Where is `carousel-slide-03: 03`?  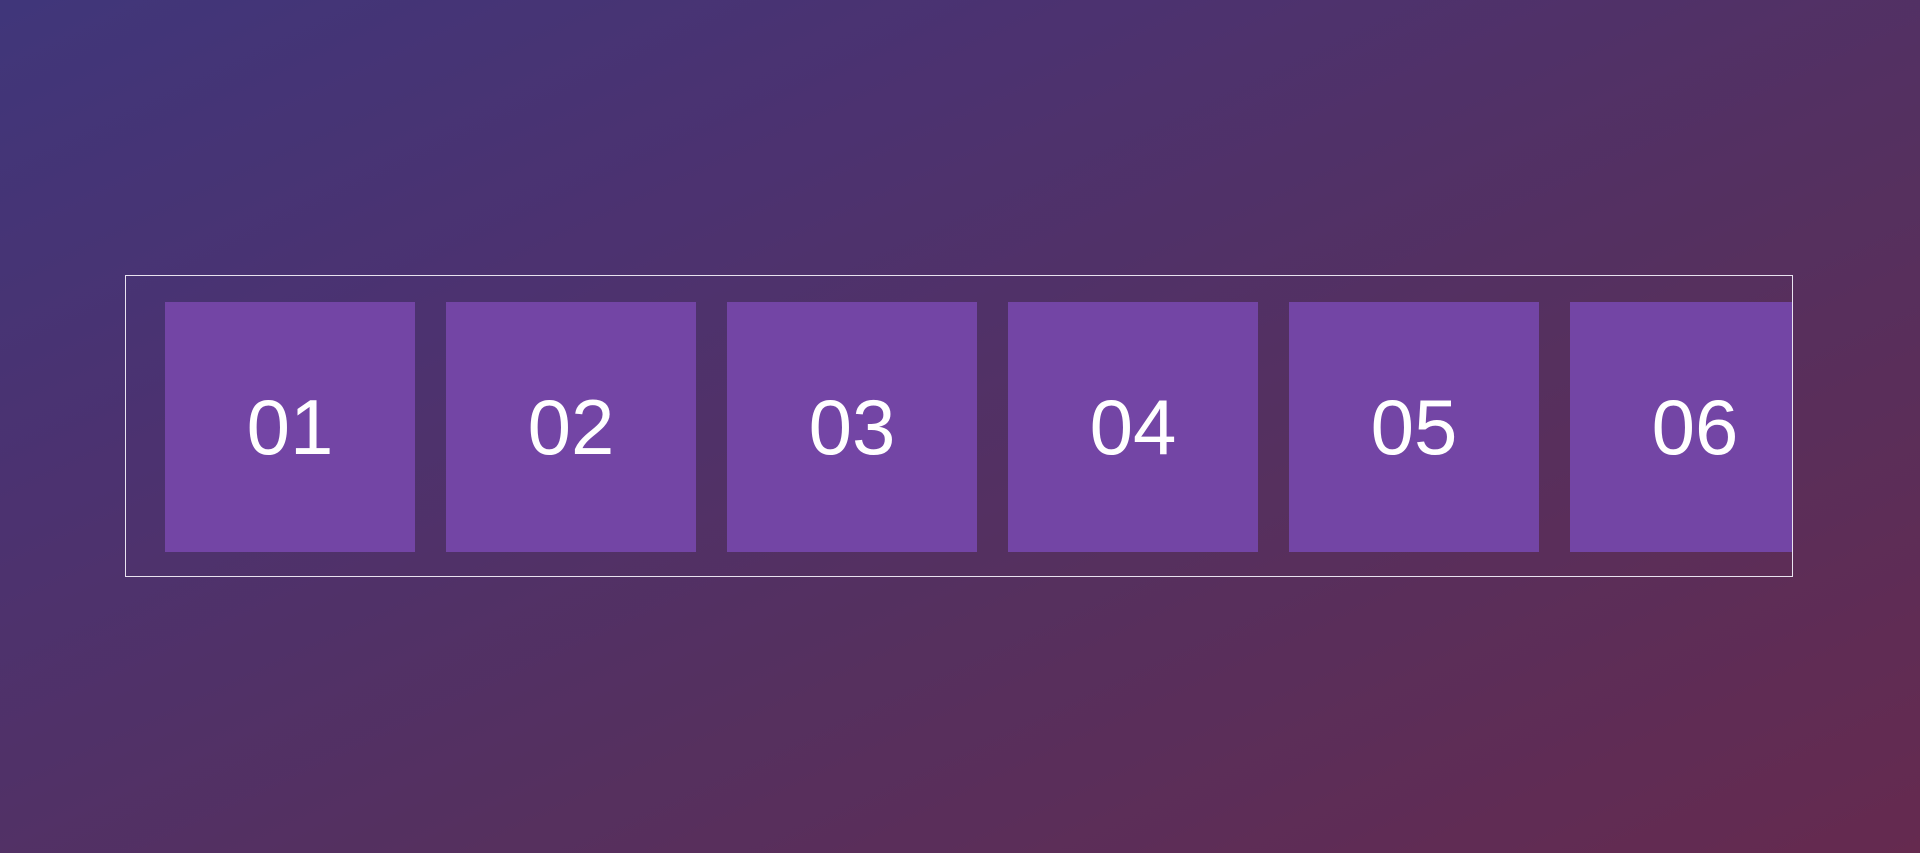
carousel-slide-03: 03 is located at coordinates (852, 427).